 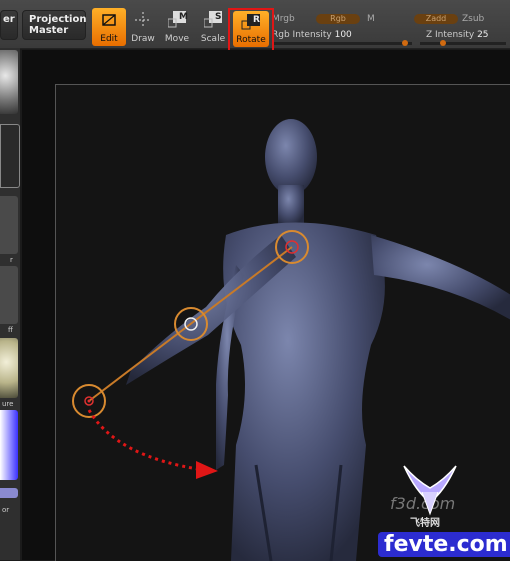 What do you see at coordinates (405, 43) in the screenshot?
I see `rgb-intensity-knob` at bounding box center [405, 43].